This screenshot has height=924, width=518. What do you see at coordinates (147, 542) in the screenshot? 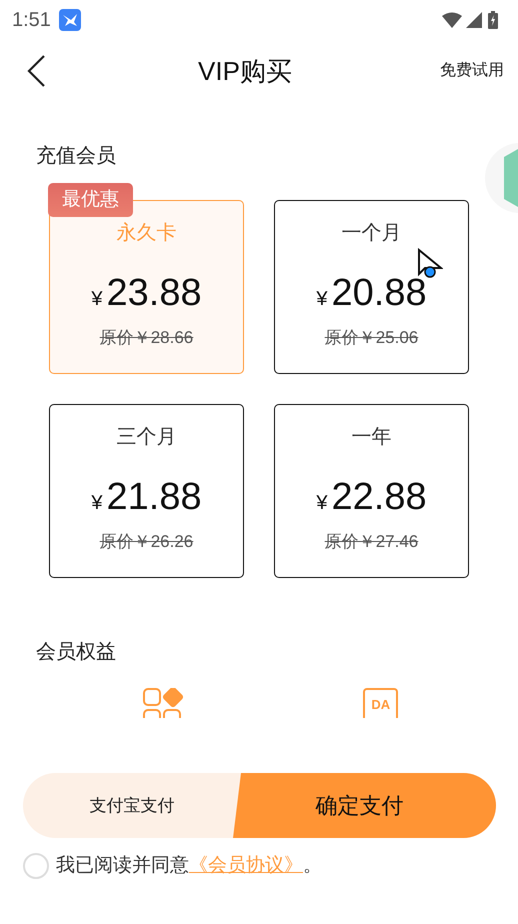
I see `original-price: 原价￥26.26` at bounding box center [147, 542].